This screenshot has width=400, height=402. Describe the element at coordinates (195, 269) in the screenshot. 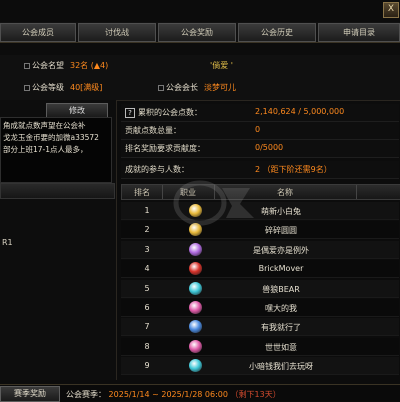

I see `class-icon-red` at that location.